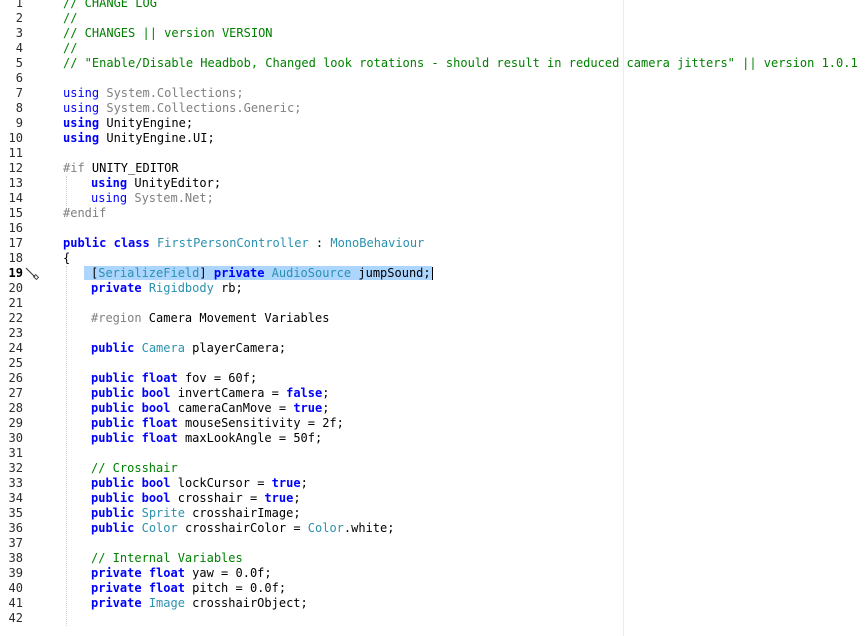 Image resolution: width=868 pixels, height=636 pixels. What do you see at coordinates (74, 168) in the screenshot?
I see `code-token: #if` at bounding box center [74, 168].